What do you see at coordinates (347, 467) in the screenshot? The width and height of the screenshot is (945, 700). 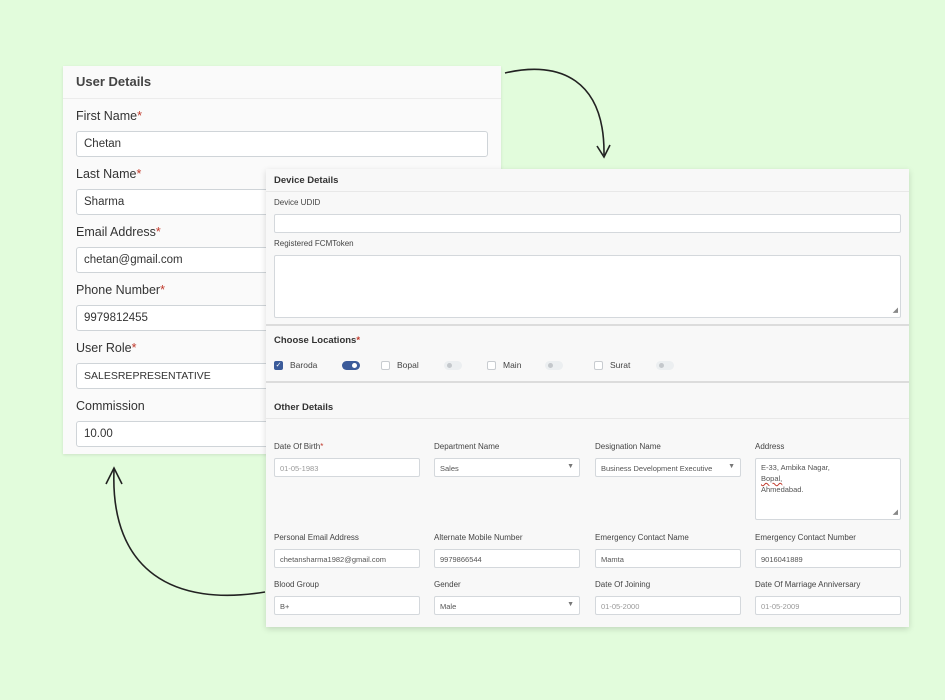 I see `dob-input: 01-05-1983` at bounding box center [347, 467].